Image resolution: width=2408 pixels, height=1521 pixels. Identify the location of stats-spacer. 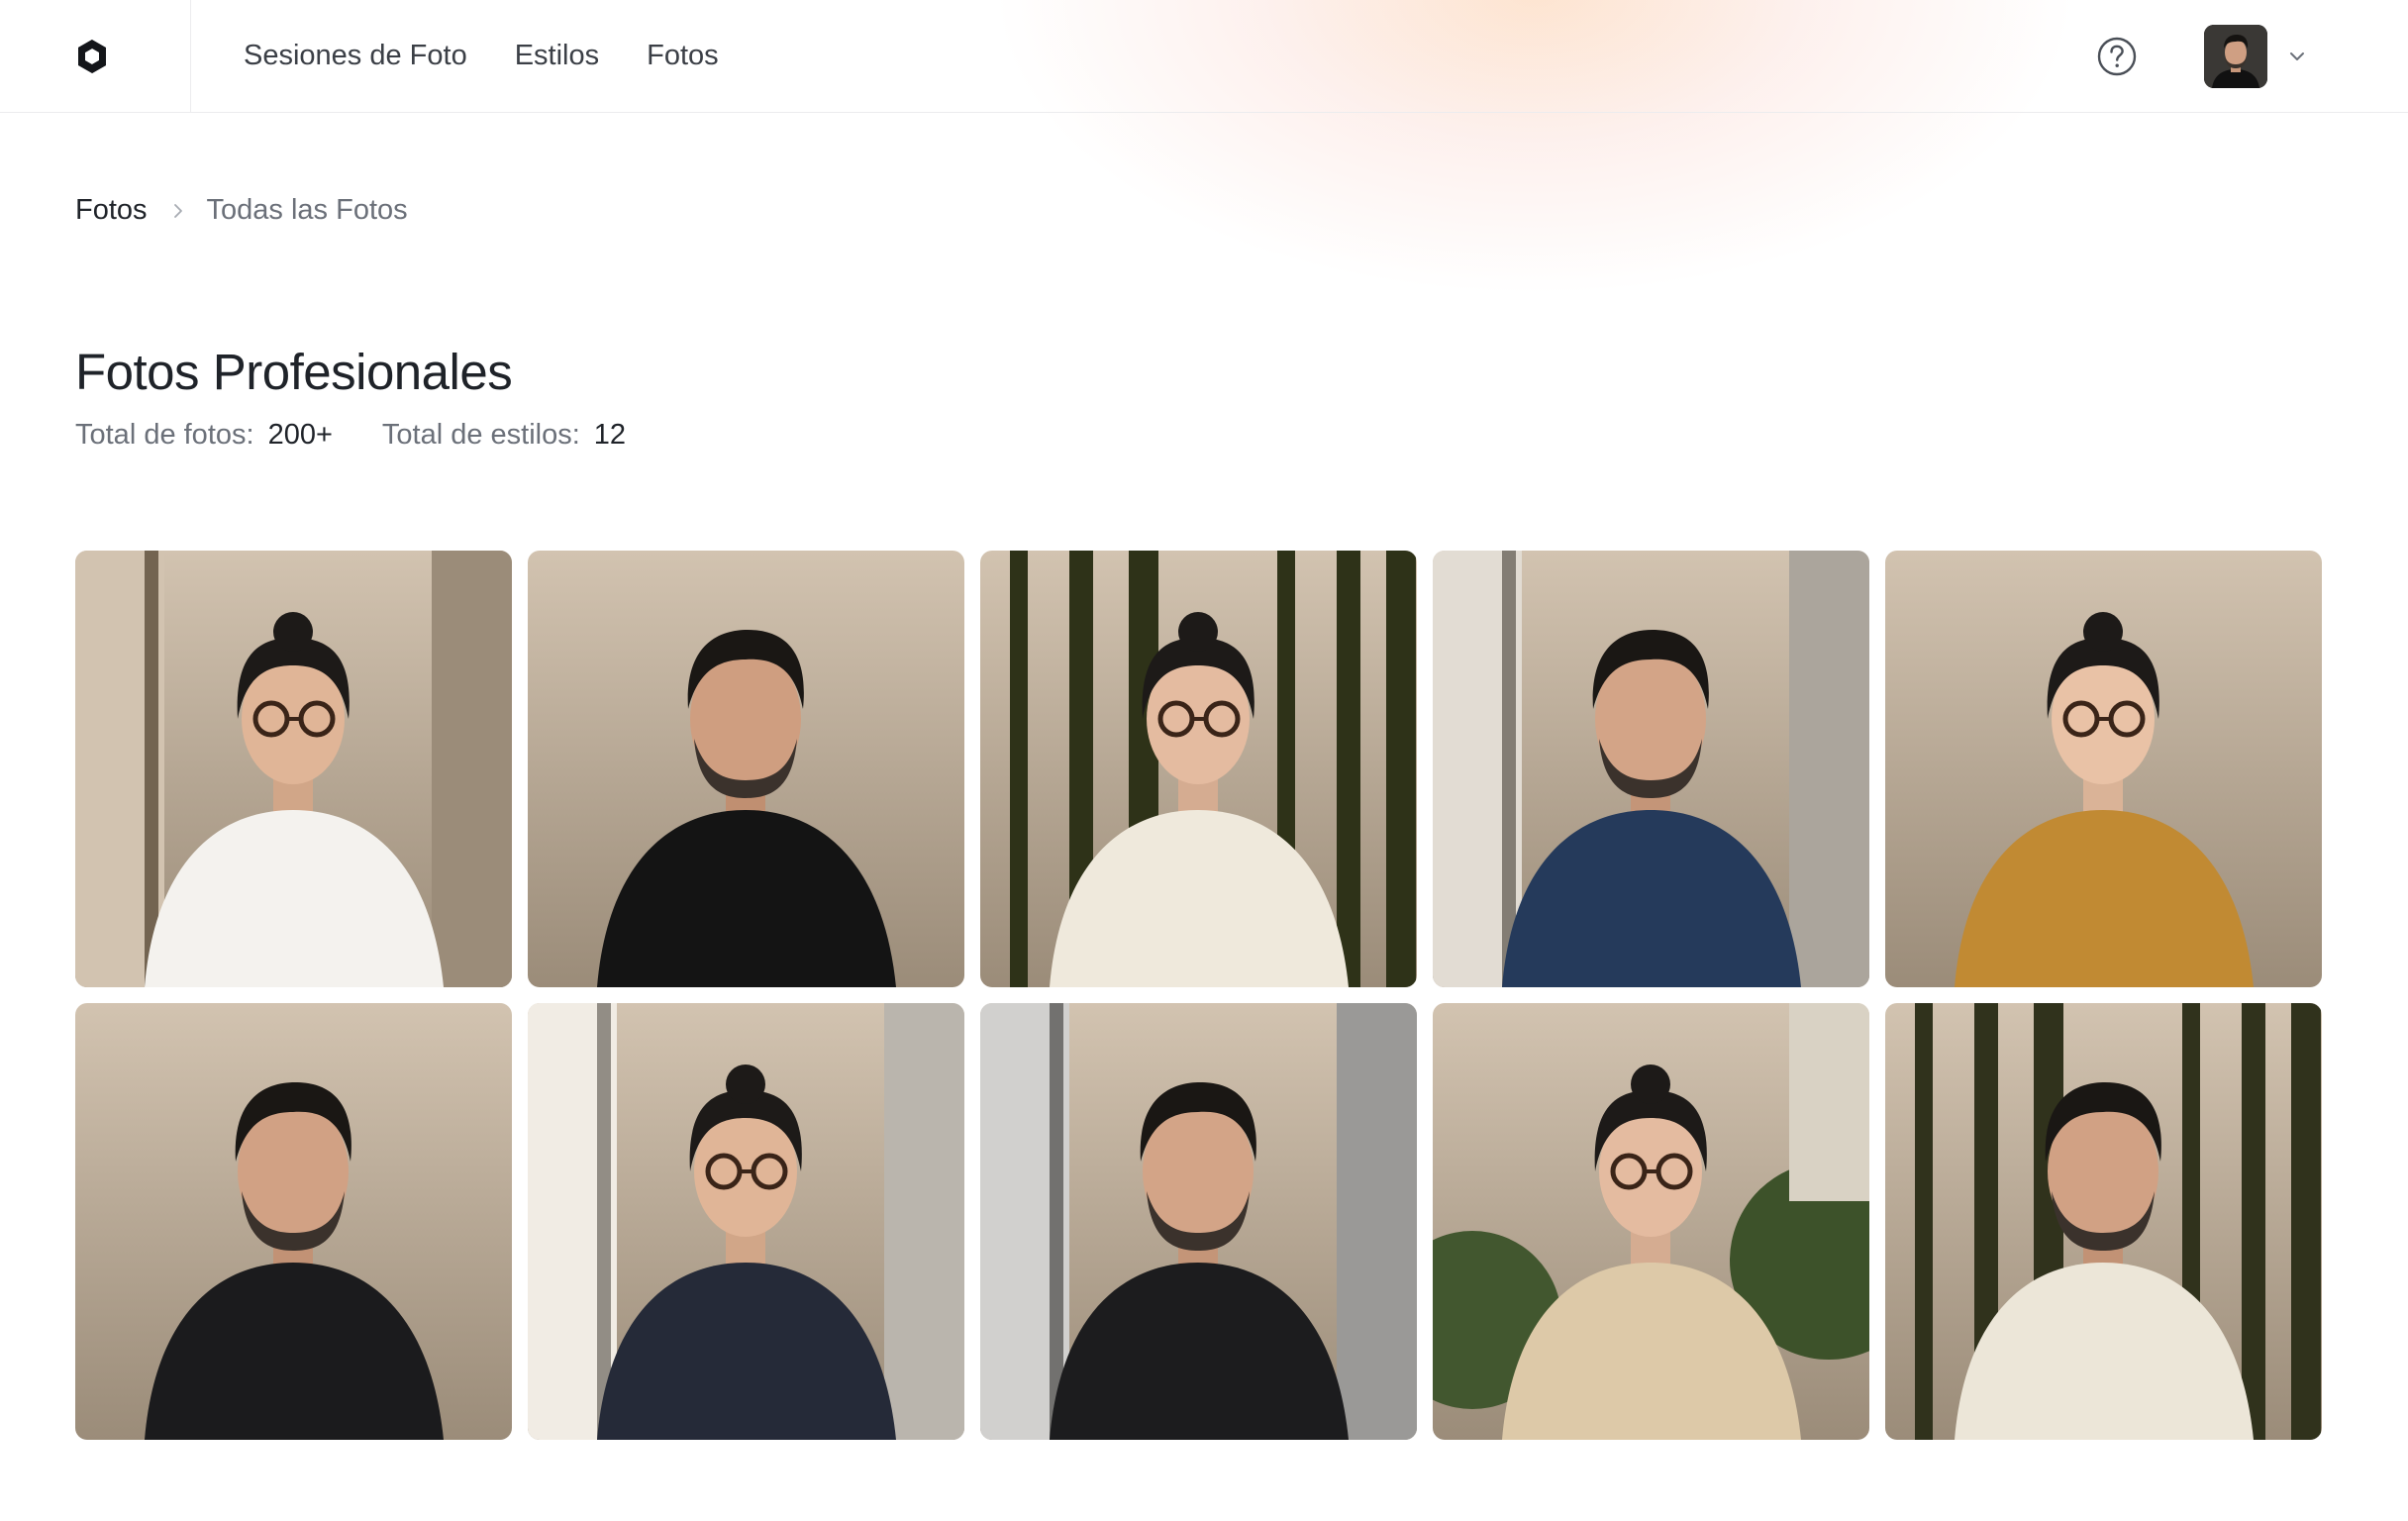
(357, 436).